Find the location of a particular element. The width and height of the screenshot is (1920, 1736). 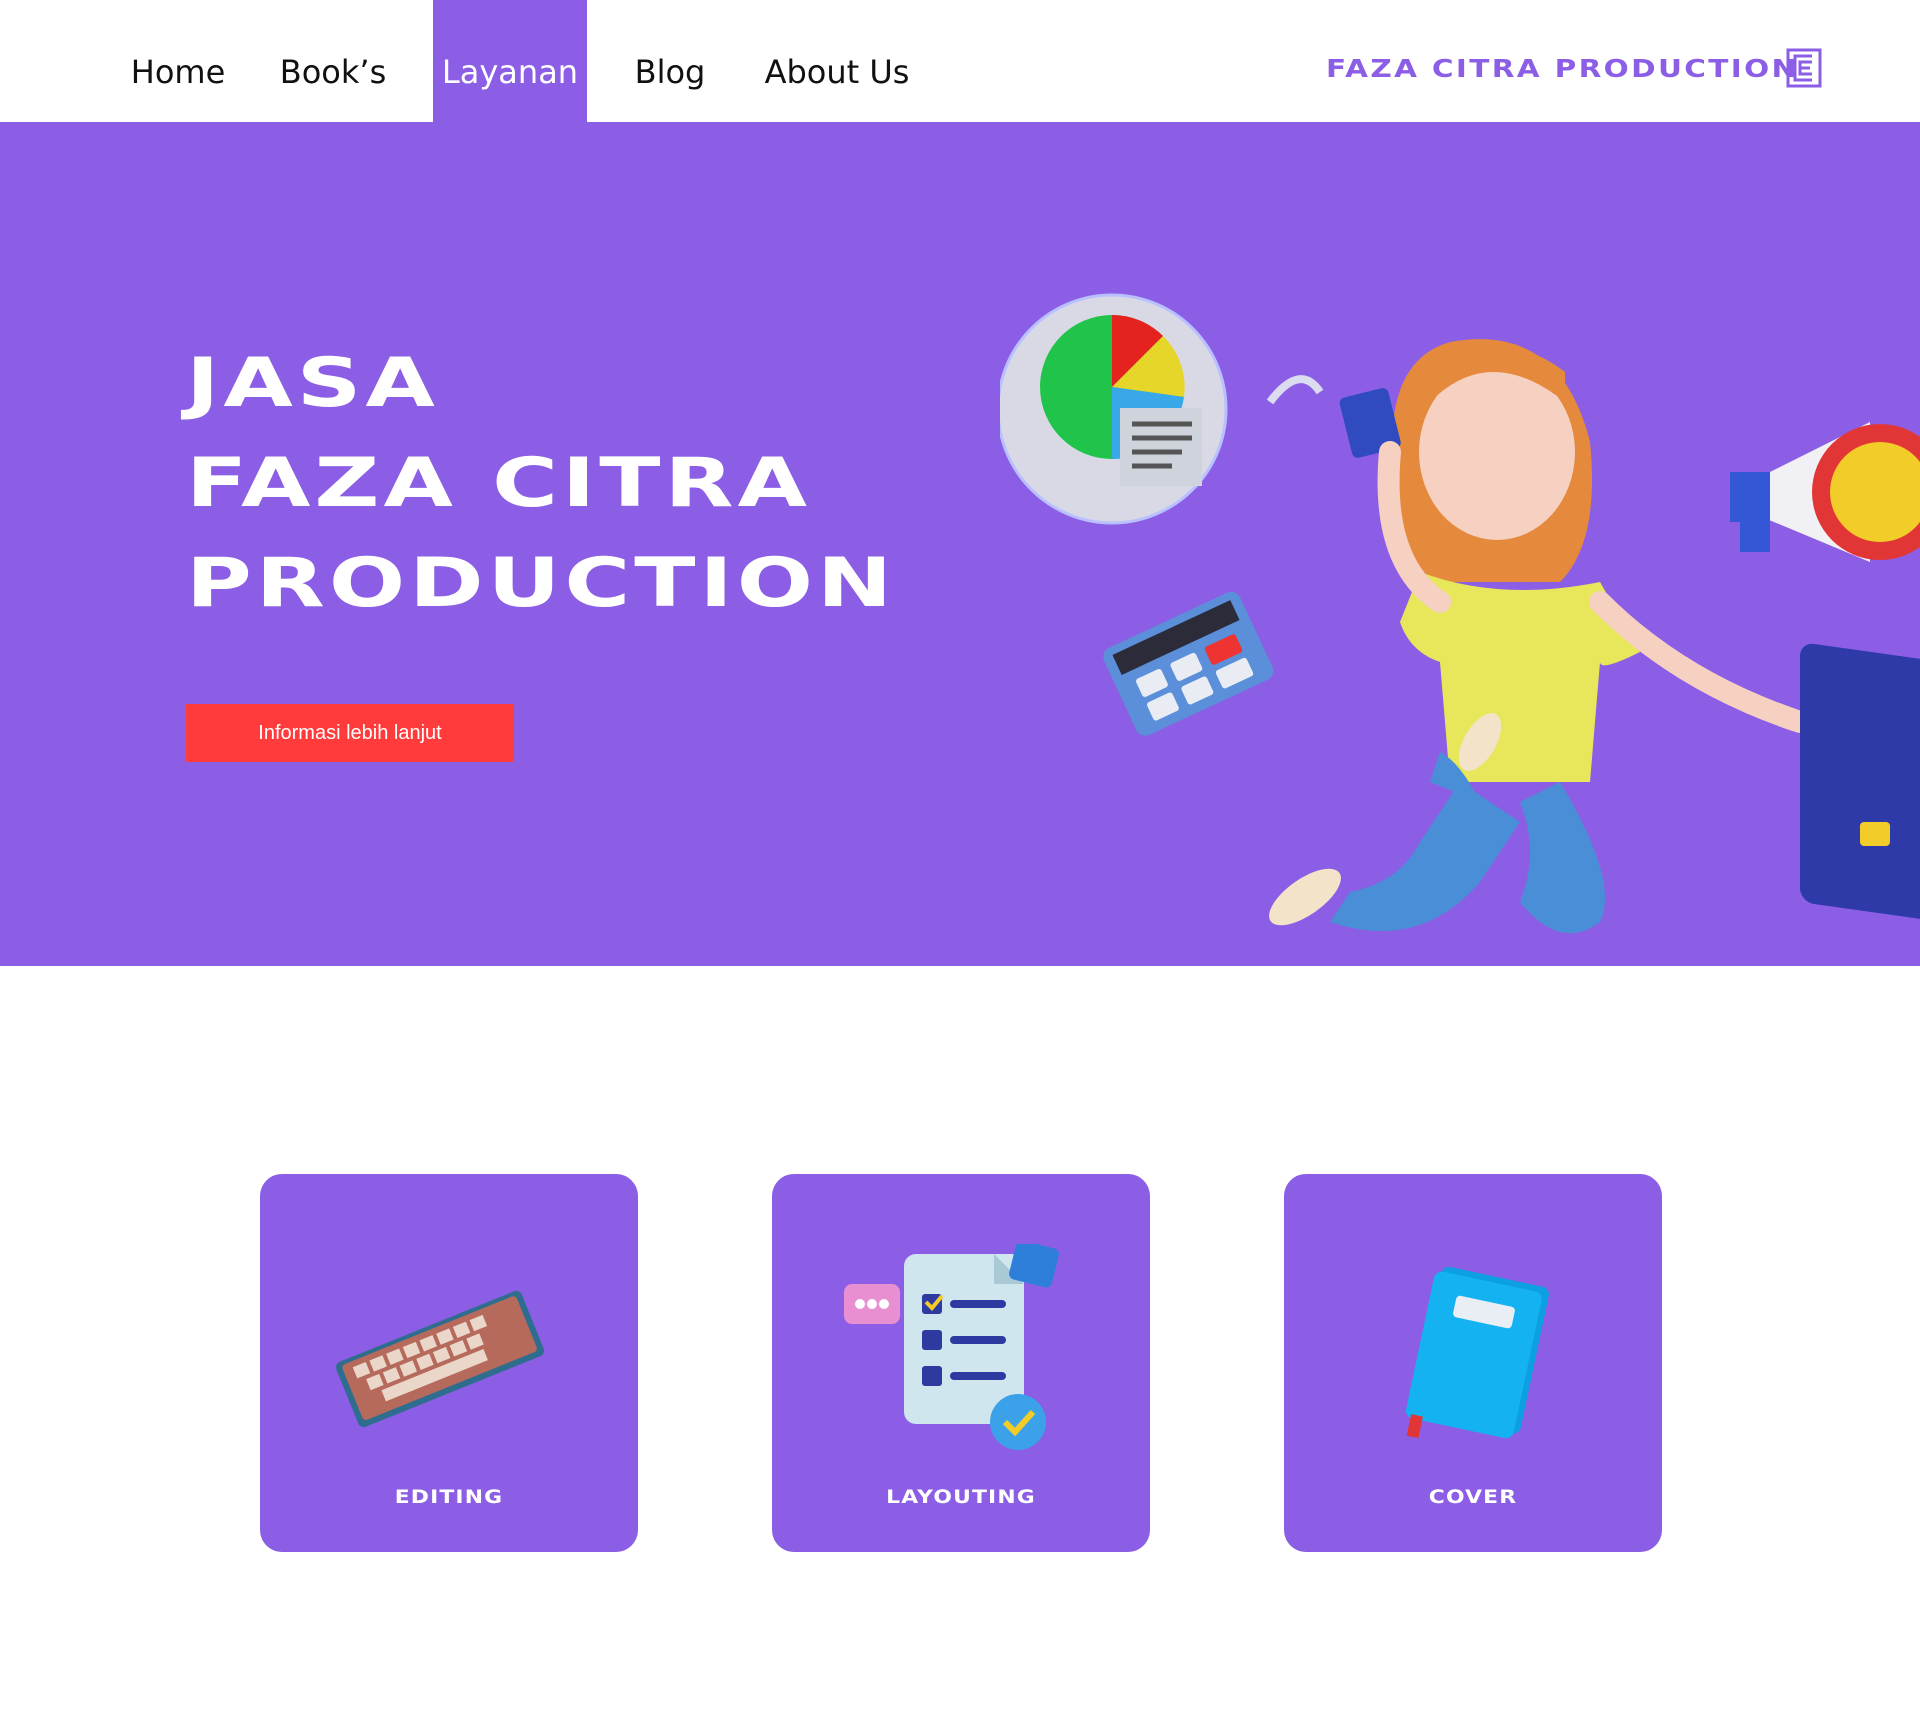

chart-bubble-icon is located at coordinates (1162, 409).